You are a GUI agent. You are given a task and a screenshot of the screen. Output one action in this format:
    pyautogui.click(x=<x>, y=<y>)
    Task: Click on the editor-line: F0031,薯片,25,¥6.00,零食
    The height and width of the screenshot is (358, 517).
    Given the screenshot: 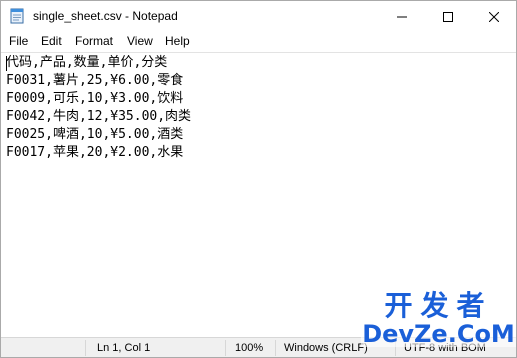 What is the action you would take?
    pyautogui.click(x=95, y=80)
    